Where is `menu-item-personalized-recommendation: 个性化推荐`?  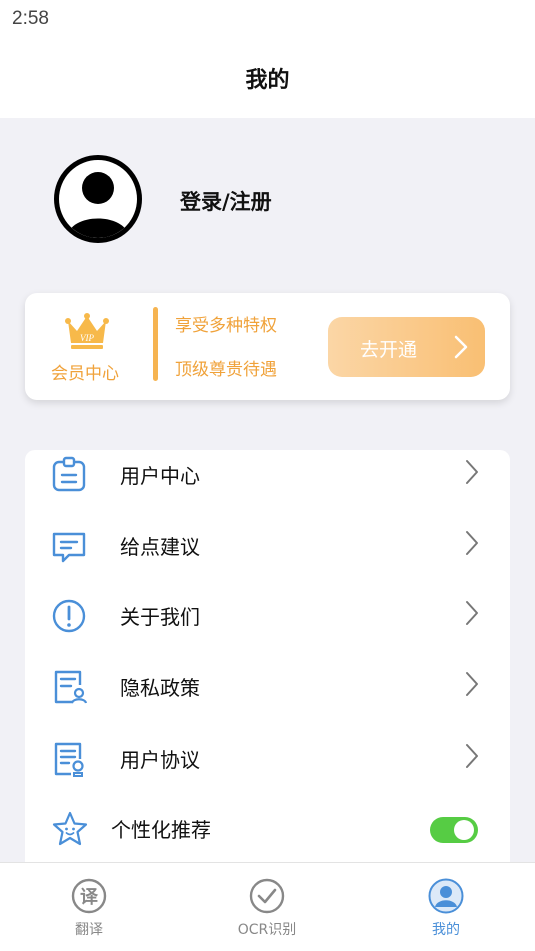 menu-item-personalized-recommendation: 个性化推荐 is located at coordinates (267, 832).